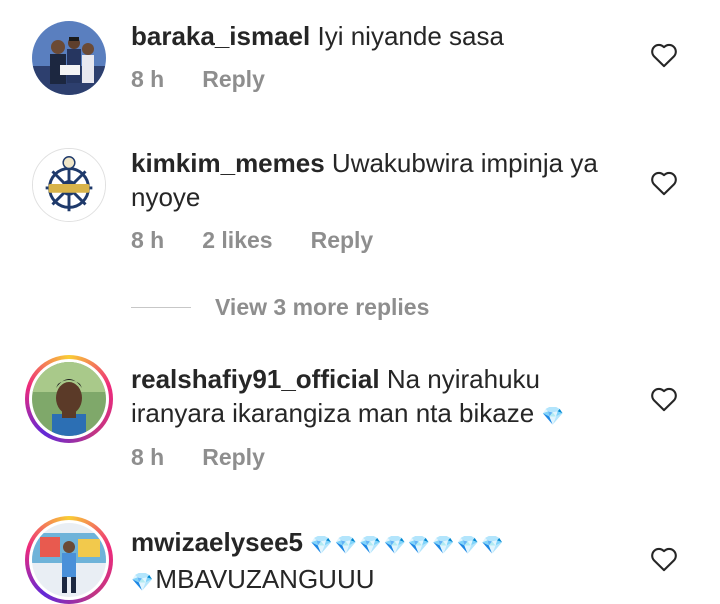 This screenshot has height=604, width=720. I want to click on comment-username: realshafiy91_official, so click(255, 379).